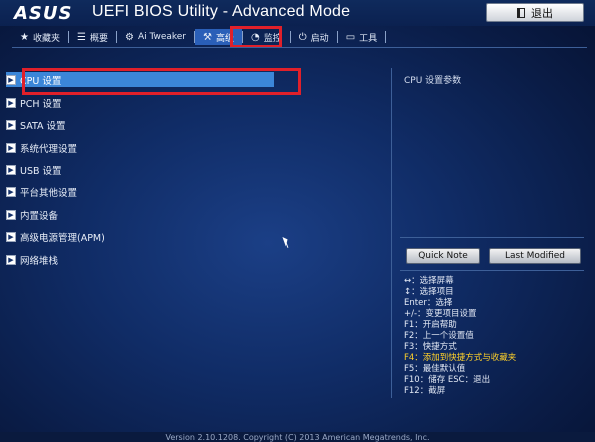  I want to click on key-hint: Enter：选择, so click(428, 303).